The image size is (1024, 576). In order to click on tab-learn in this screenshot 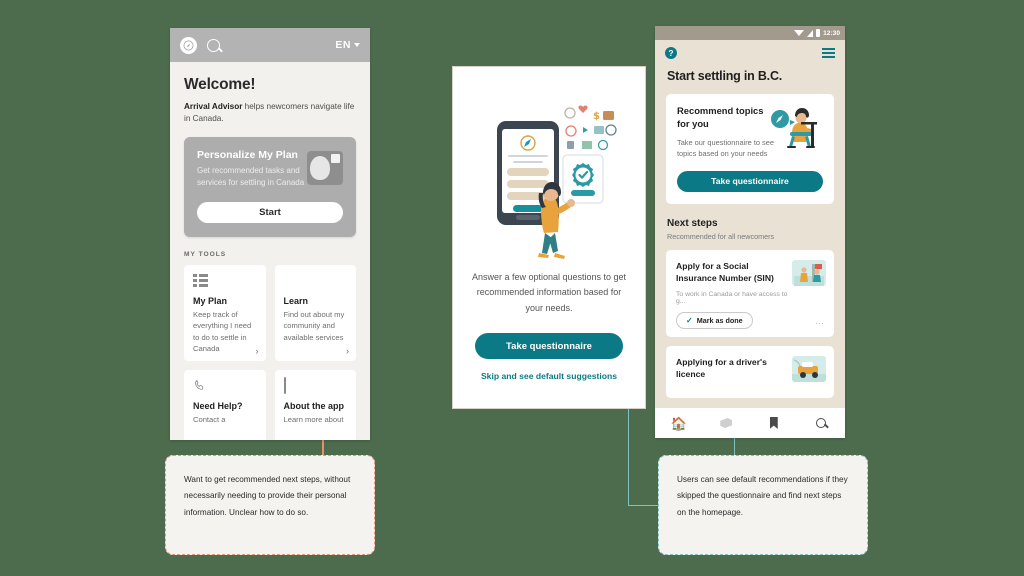, I will do `click(727, 423)`.